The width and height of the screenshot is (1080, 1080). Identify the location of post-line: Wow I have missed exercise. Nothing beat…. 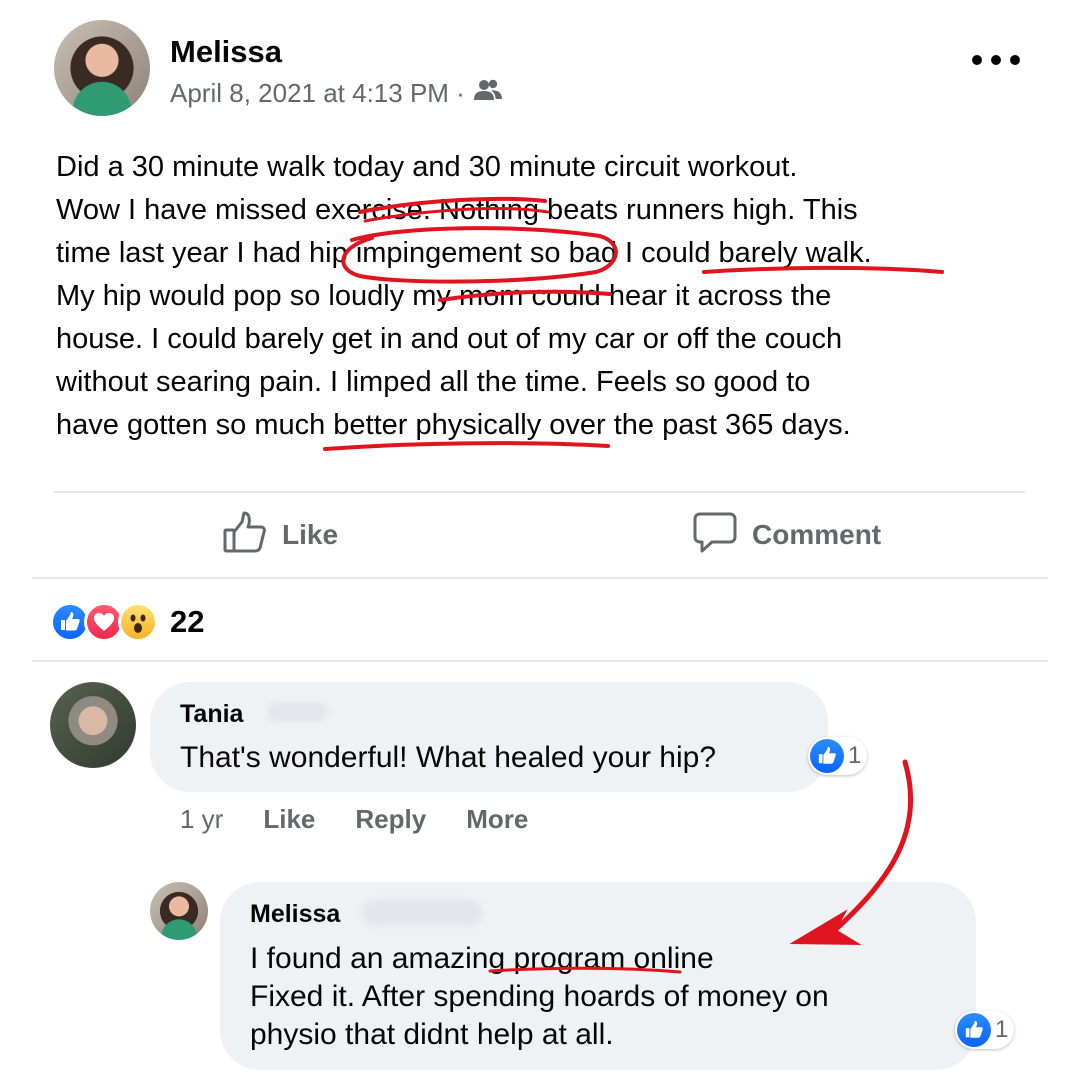
(457, 210).